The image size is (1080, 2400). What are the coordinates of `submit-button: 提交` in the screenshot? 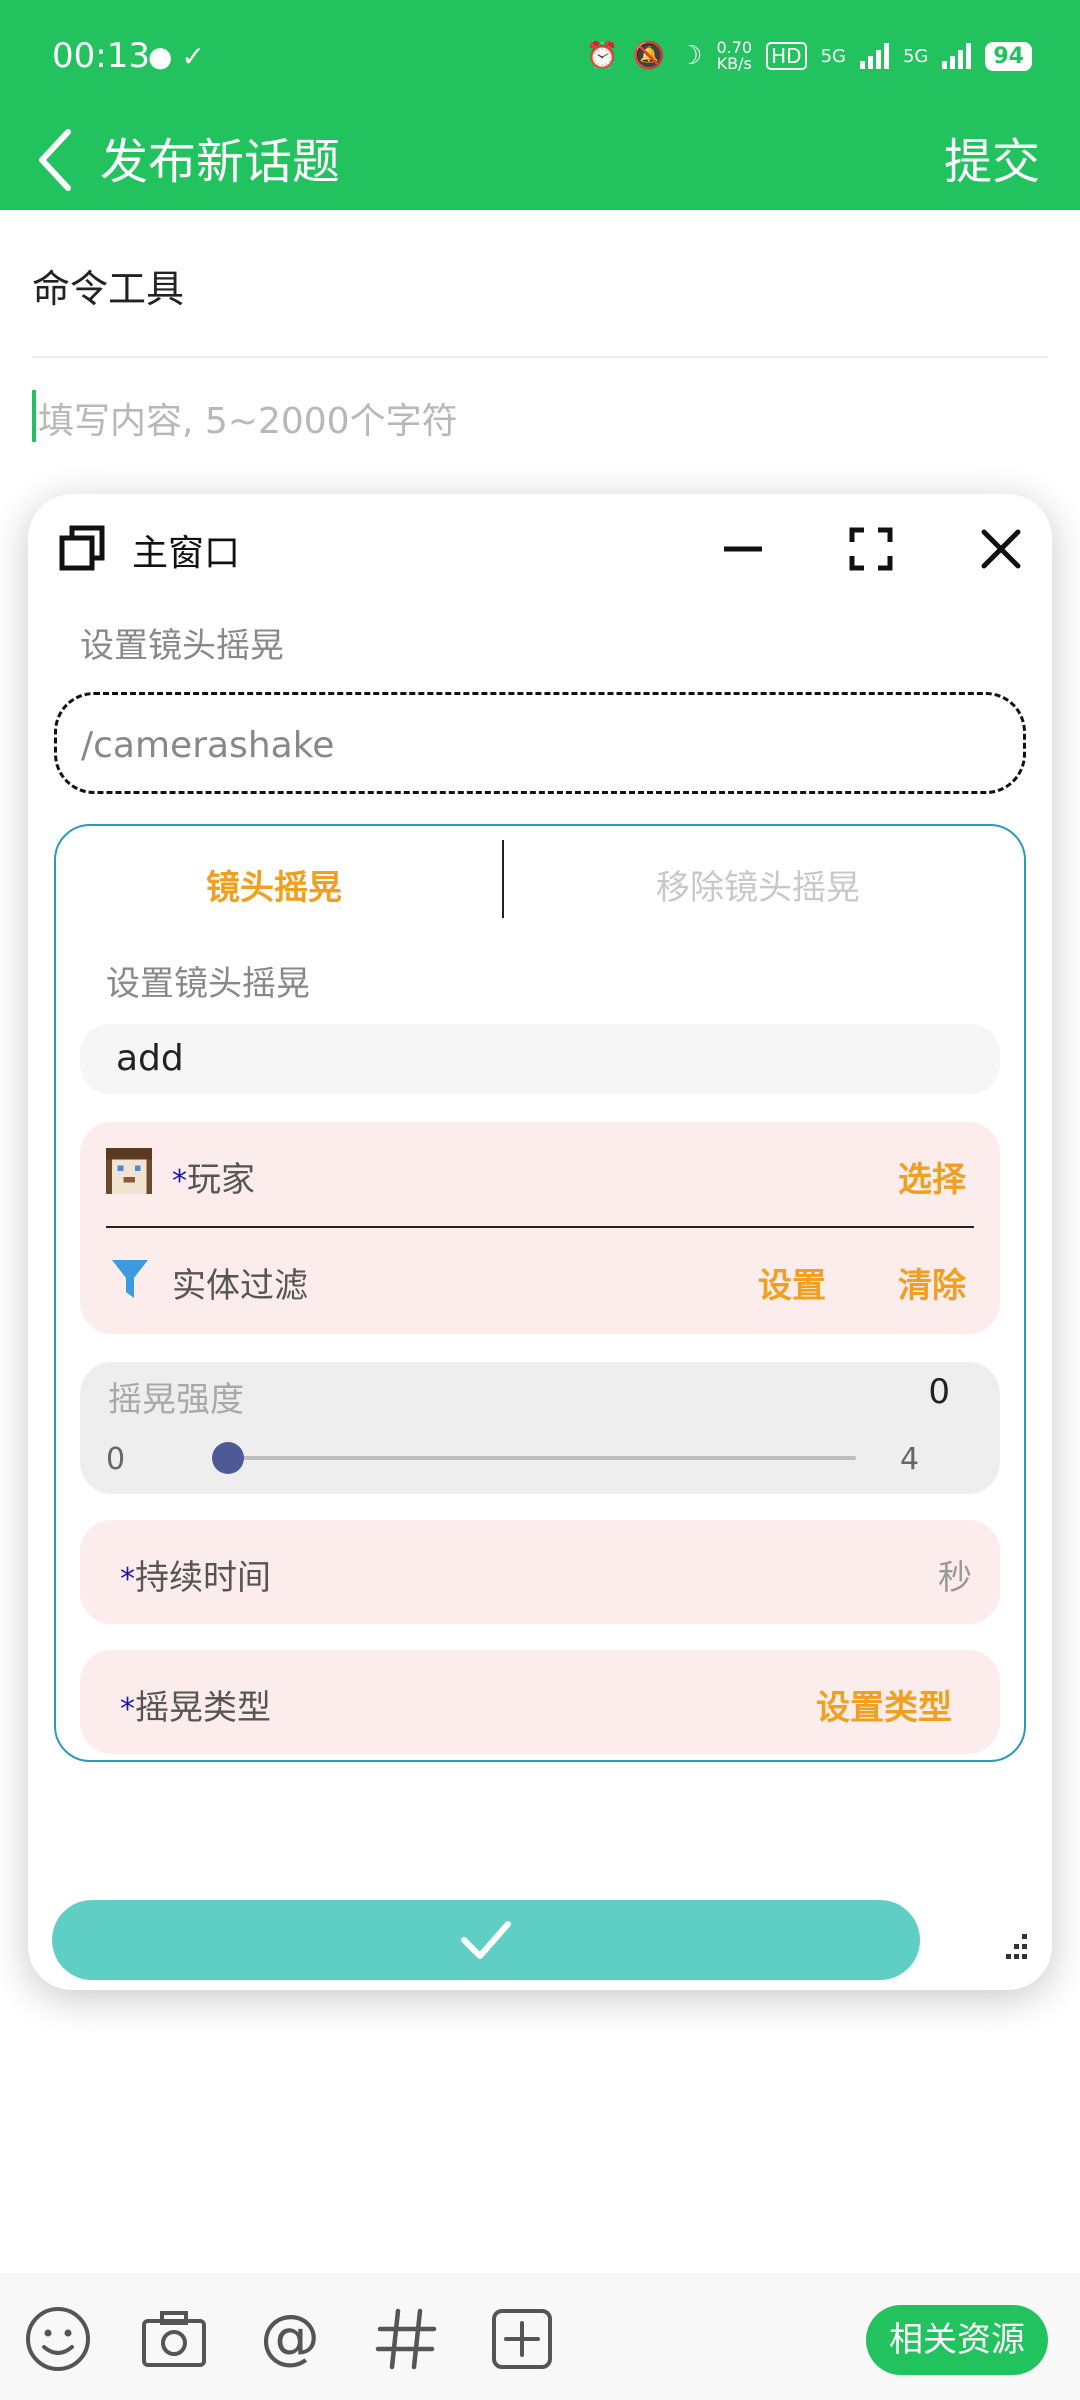 It's located at (992, 157).